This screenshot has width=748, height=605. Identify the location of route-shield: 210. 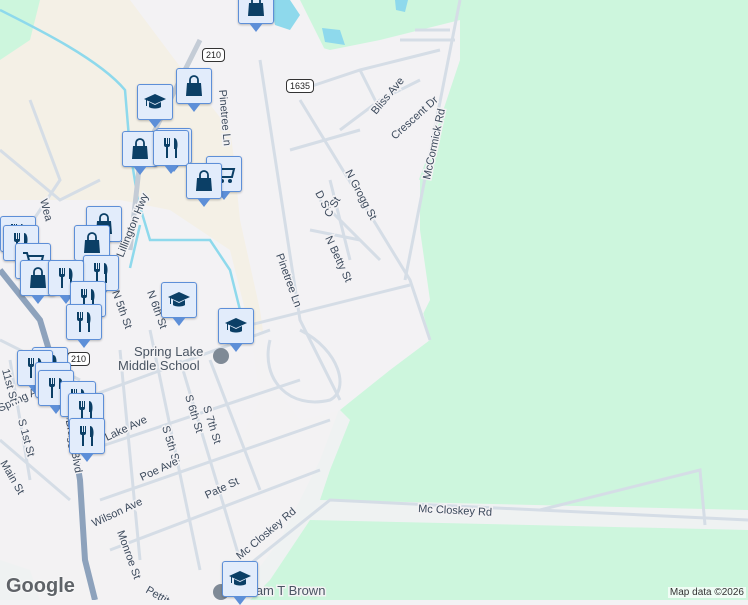
(214, 55).